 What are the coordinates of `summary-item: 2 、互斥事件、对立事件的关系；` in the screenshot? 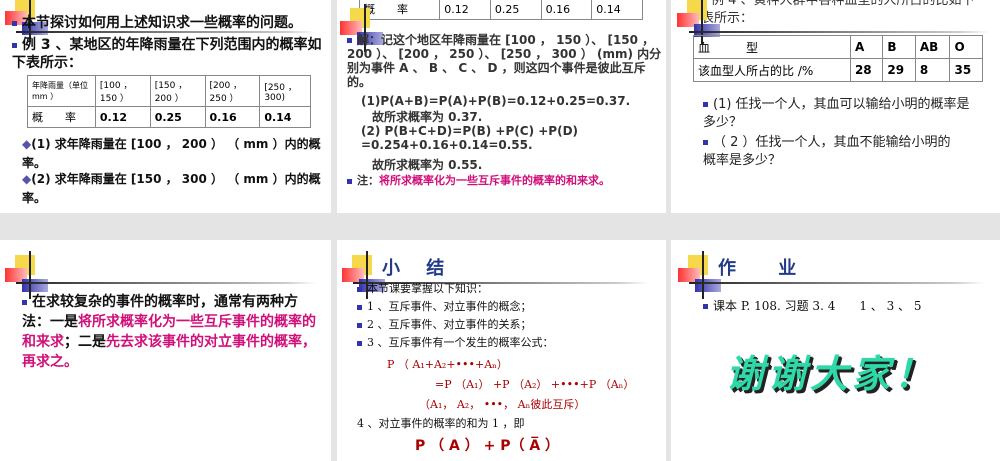 It's located at (455, 325).